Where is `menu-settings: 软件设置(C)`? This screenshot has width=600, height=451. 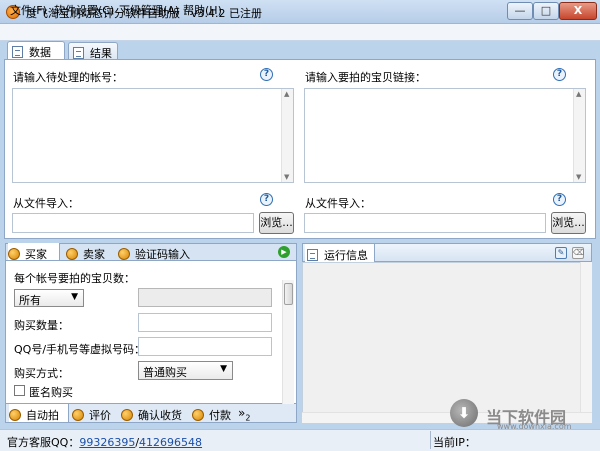 menu-settings: 软件设置(C) is located at coordinates (84, 10).